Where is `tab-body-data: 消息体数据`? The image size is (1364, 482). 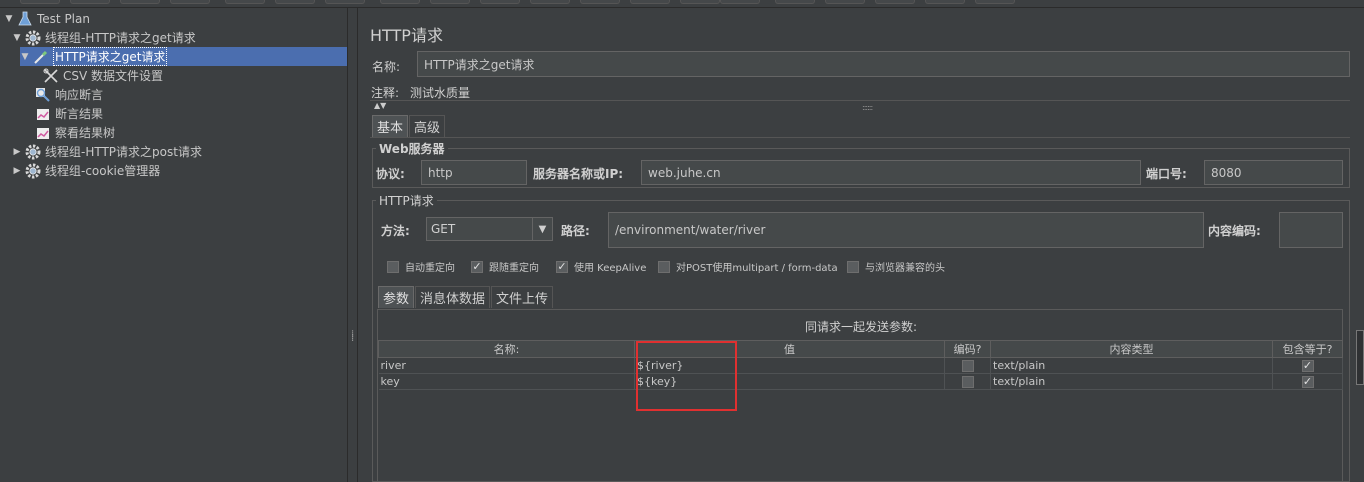 tab-body-data: 消息体数据 is located at coordinates (453, 297).